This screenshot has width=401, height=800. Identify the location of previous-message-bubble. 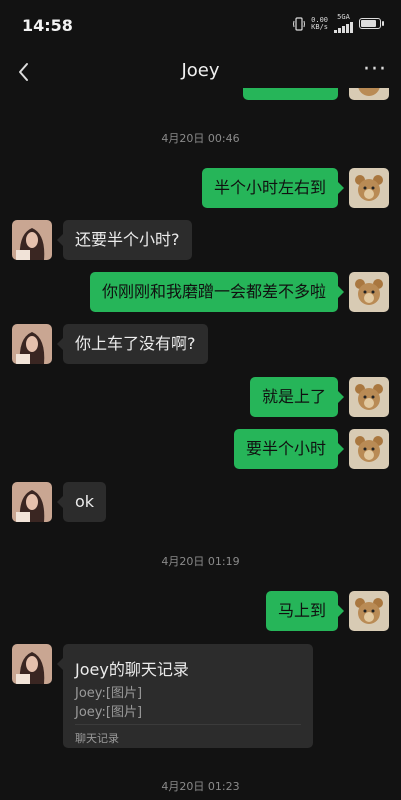
(290, 94).